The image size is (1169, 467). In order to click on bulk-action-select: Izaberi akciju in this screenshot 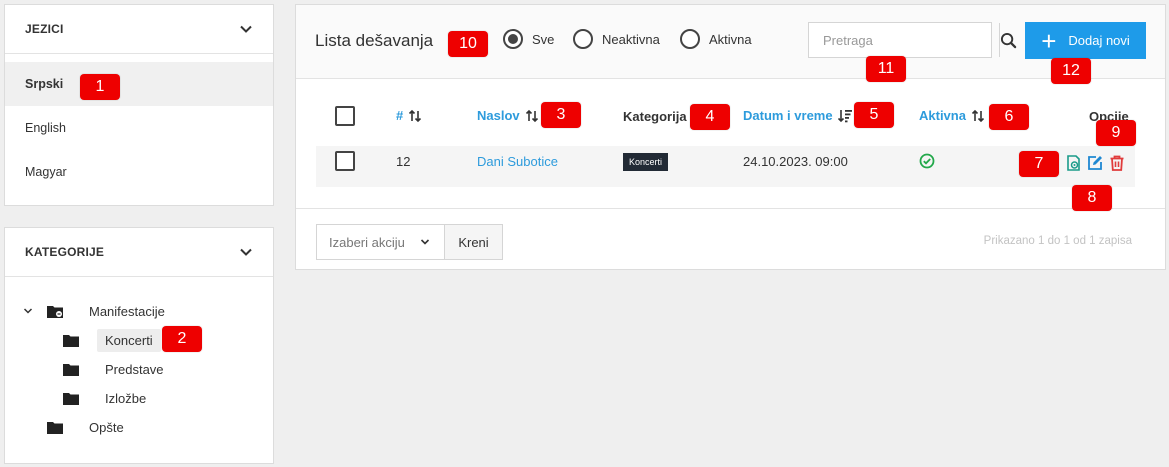, I will do `click(380, 242)`.